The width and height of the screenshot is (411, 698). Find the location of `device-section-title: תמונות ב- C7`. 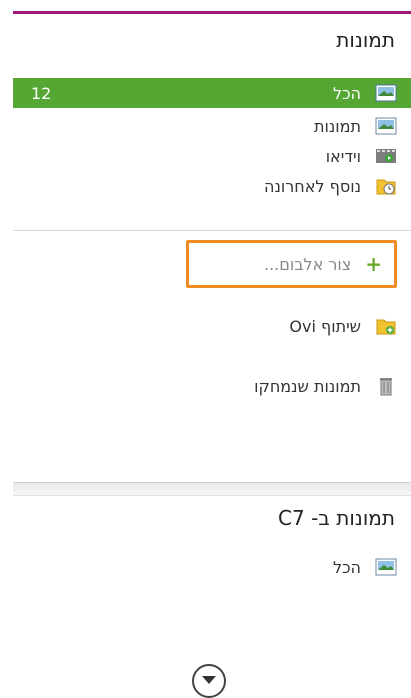

device-section-title: תמונות ב- C7 is located at coordinates (336, 518).